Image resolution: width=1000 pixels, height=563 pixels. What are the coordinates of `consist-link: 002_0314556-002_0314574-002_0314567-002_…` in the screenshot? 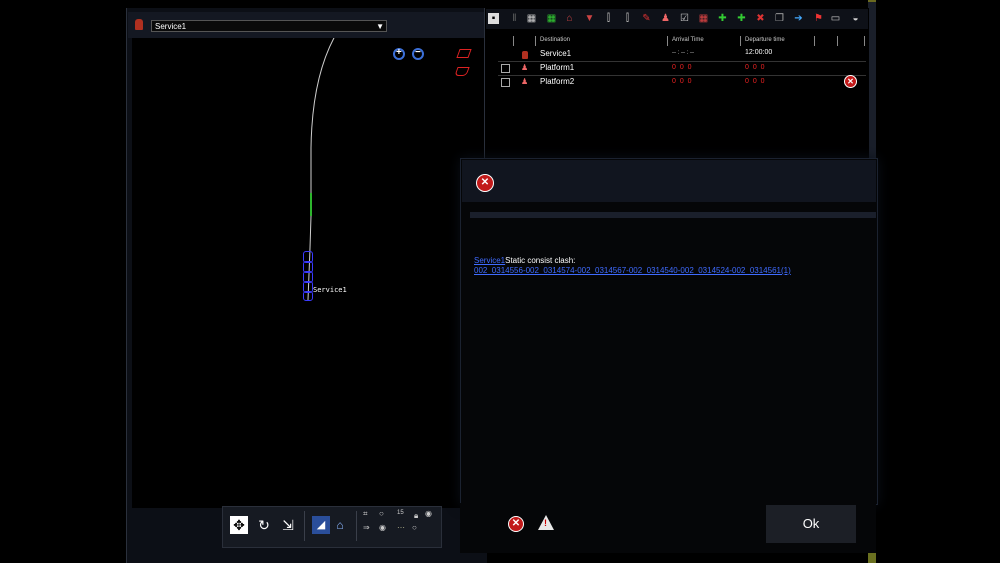 It's located at (632, 270).